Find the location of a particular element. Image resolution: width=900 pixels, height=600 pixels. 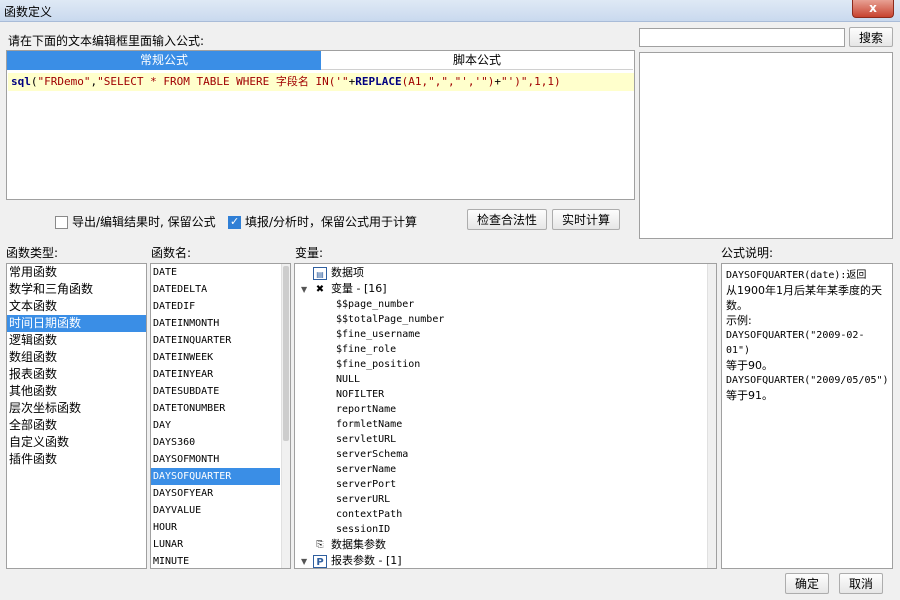

vars-group-label: 变量 - [16] is located at coordinates (359, 288).